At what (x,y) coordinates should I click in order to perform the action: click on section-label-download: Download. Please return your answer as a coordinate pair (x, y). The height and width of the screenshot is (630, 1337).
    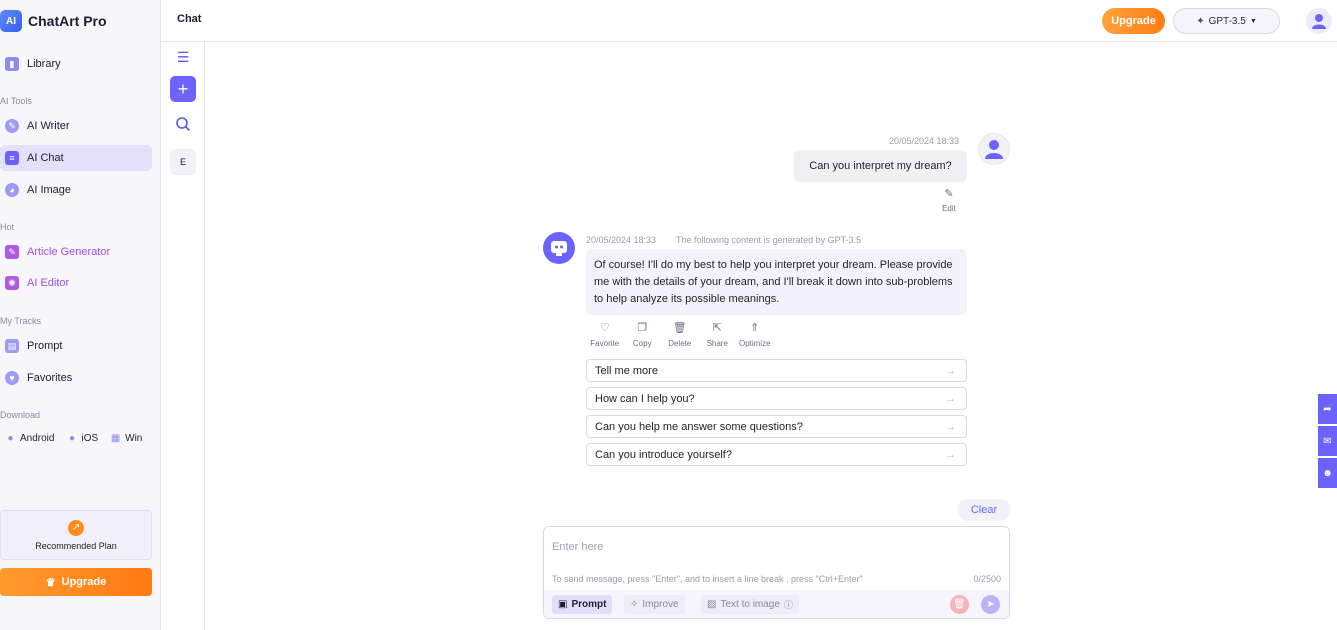
    Looking at the image, I should click on (20, 415).